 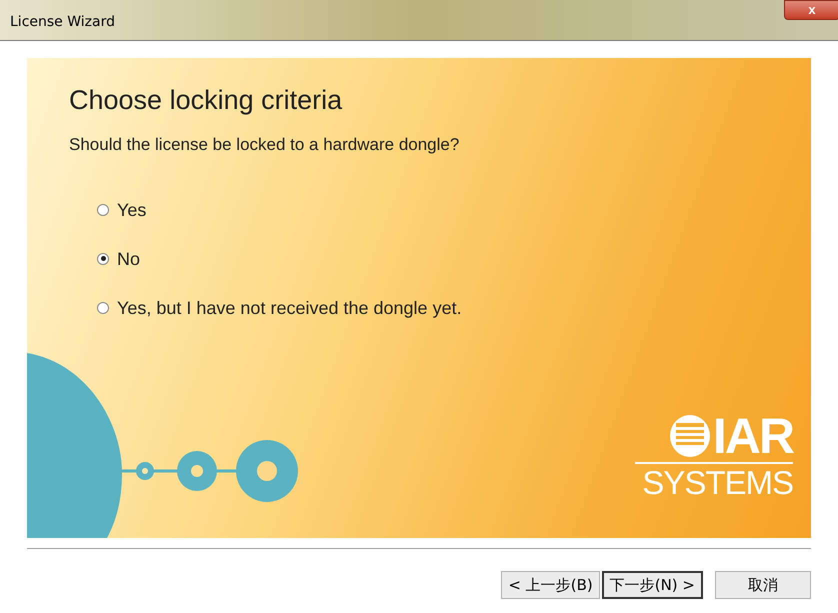 I want to click on cancel-button: 取消, so click(x=763, y=585).